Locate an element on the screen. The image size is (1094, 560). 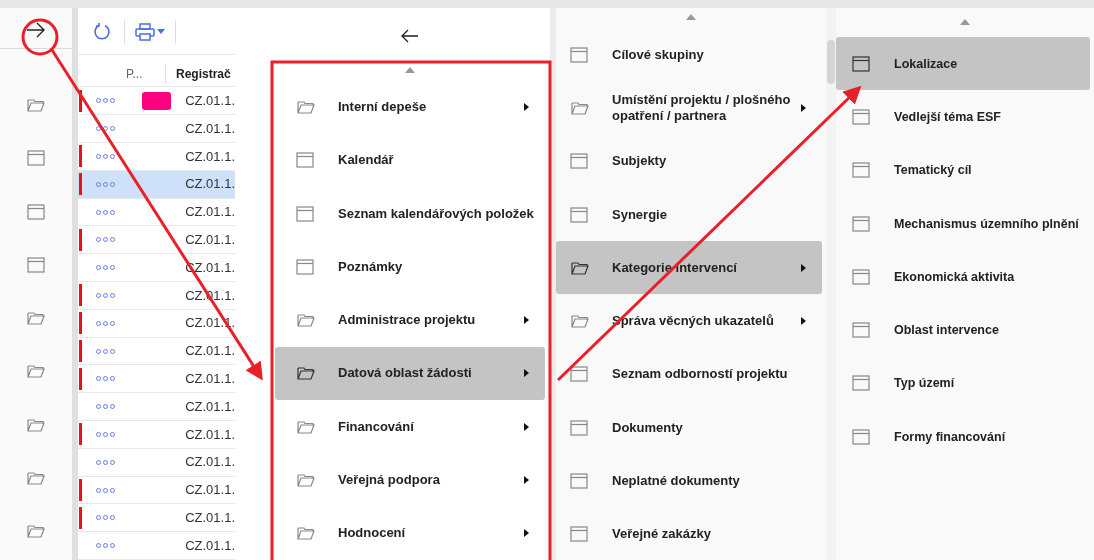
scrollbar-thumb is located at coordinates (831, 62).